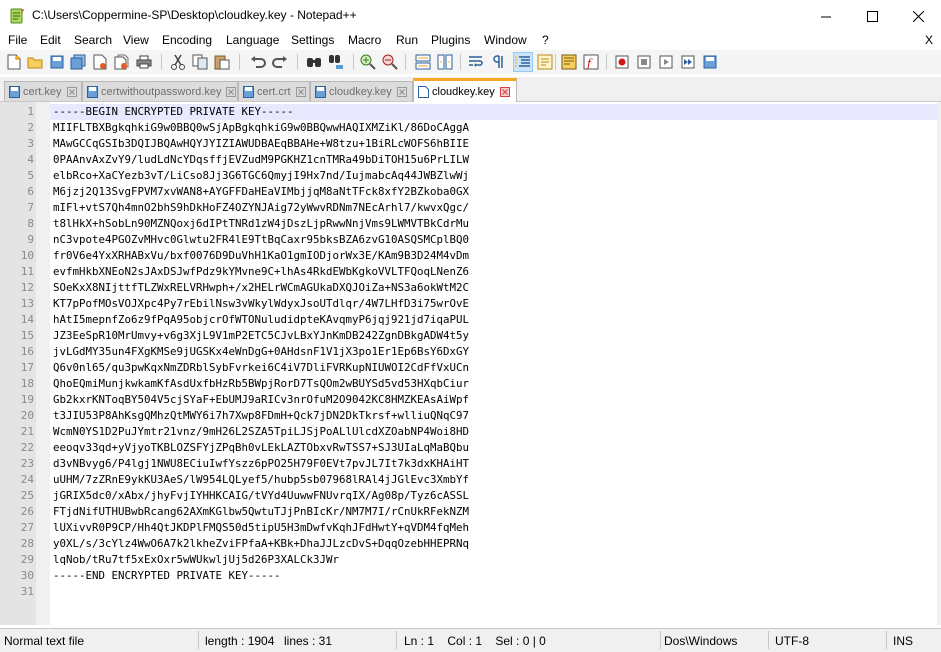  I want to click on indent-guide-button, so click(523, 62).